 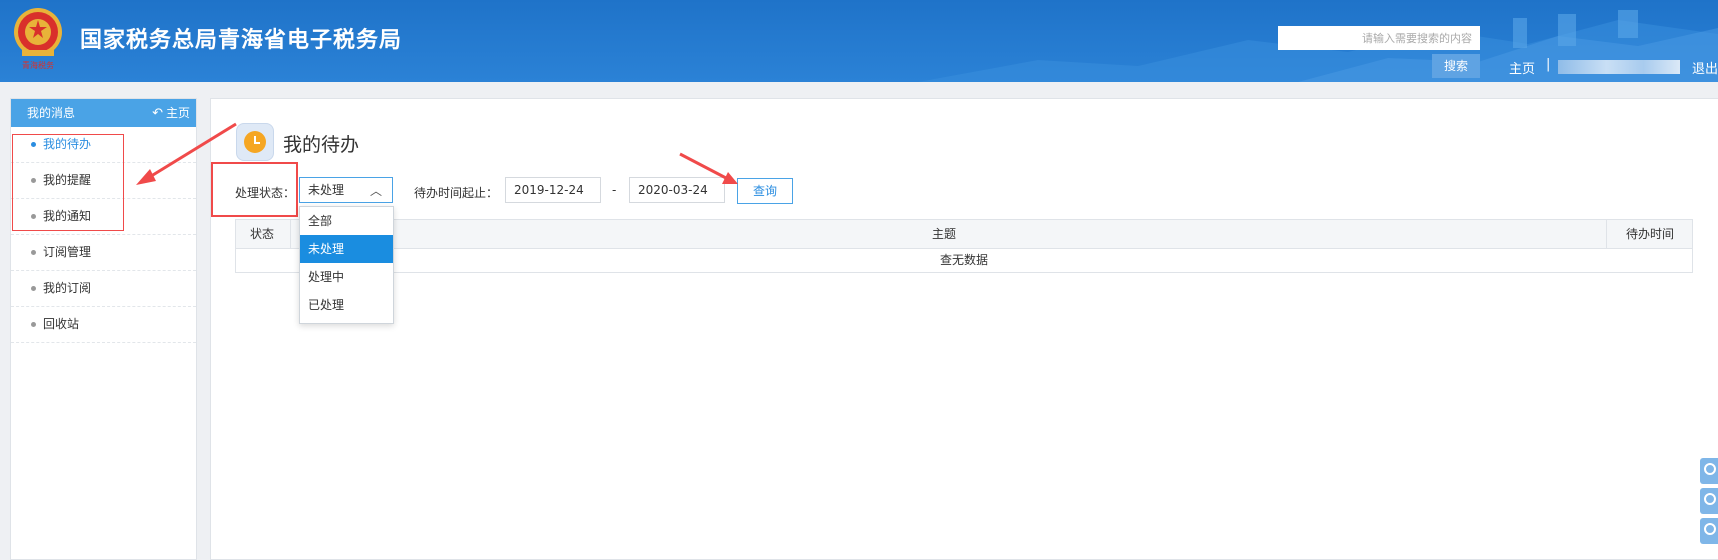 I want to click on feedback-icon, so click(x=1709, y=531).